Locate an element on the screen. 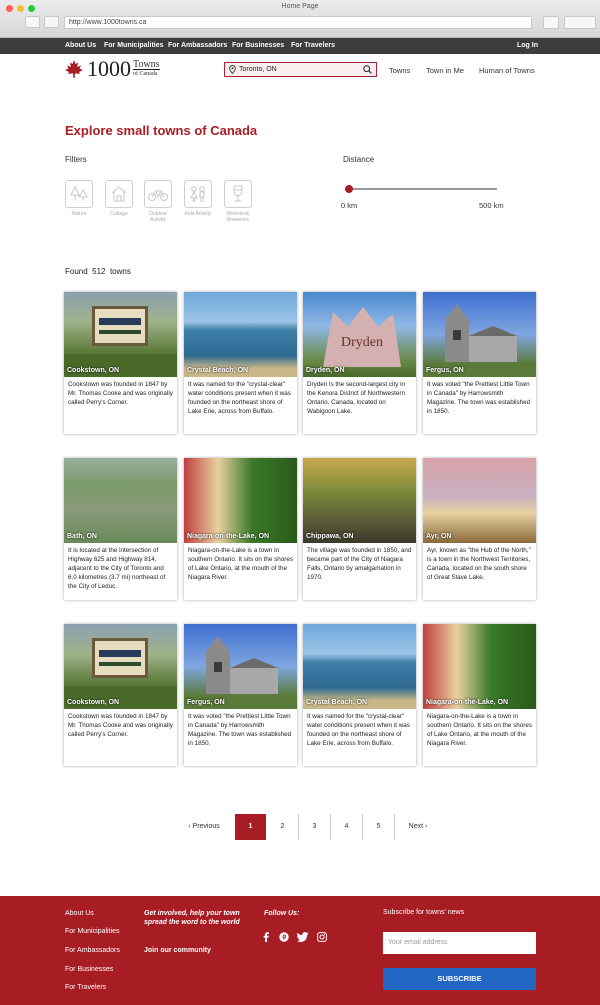  twitter-icon is located at coordinates (303, 937).